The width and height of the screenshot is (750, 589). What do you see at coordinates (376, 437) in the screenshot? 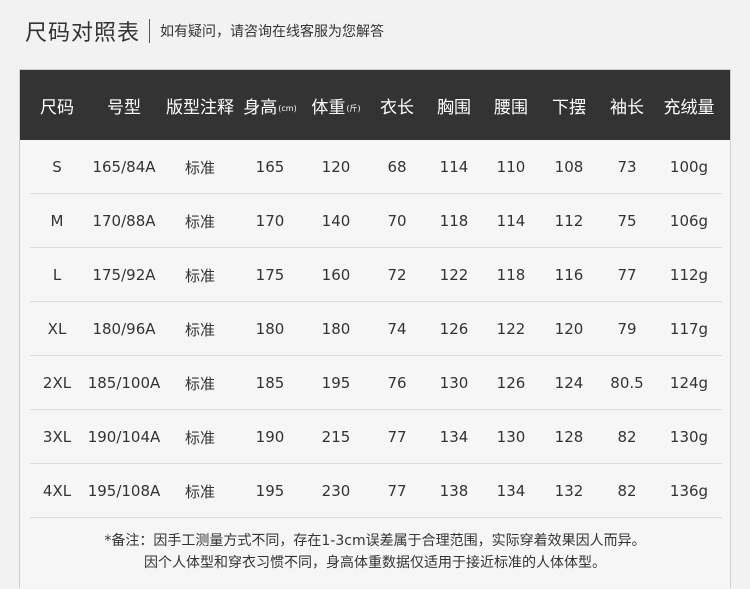
I see `table-row: 3XL 190/104A 标准 190 215 77 134 130 128 82 130g` at bounding box center [376, 437].